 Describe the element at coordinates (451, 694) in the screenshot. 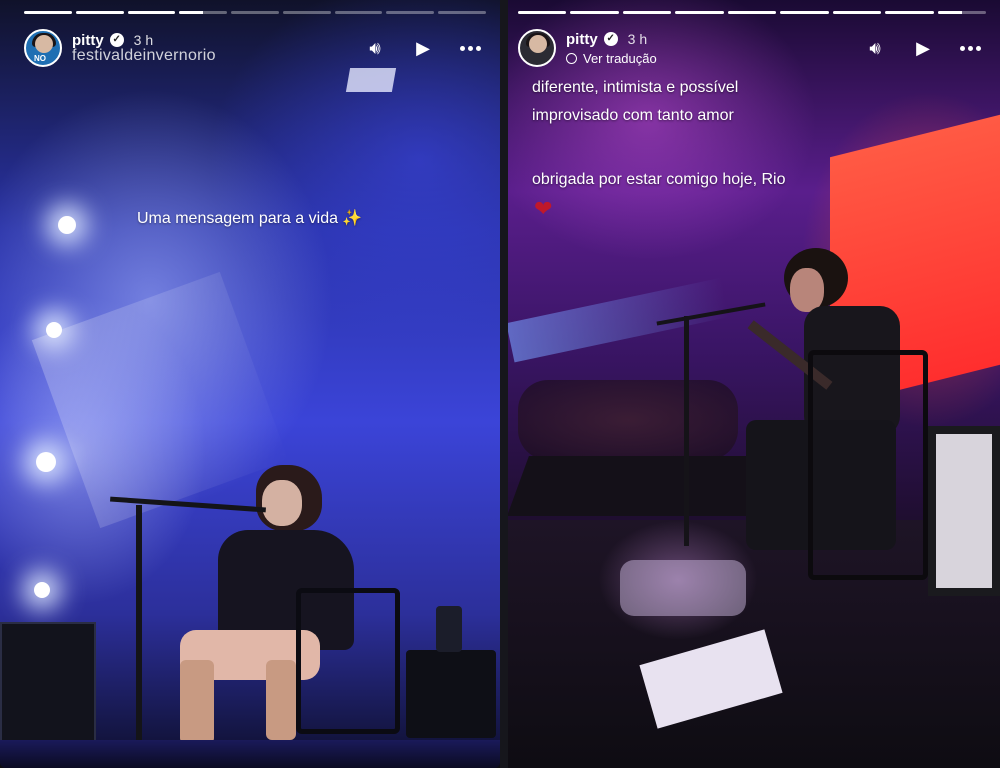

I see `monitor-speaker` at that location.